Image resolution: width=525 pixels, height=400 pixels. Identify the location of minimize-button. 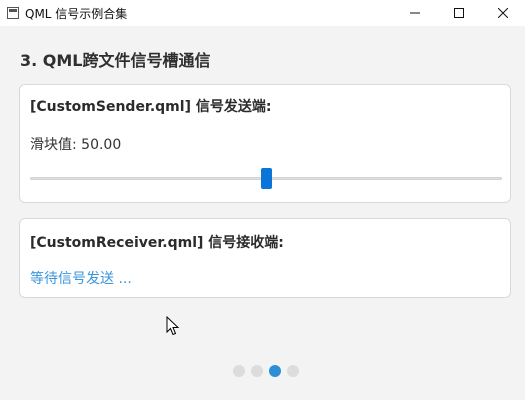
(415, 13).